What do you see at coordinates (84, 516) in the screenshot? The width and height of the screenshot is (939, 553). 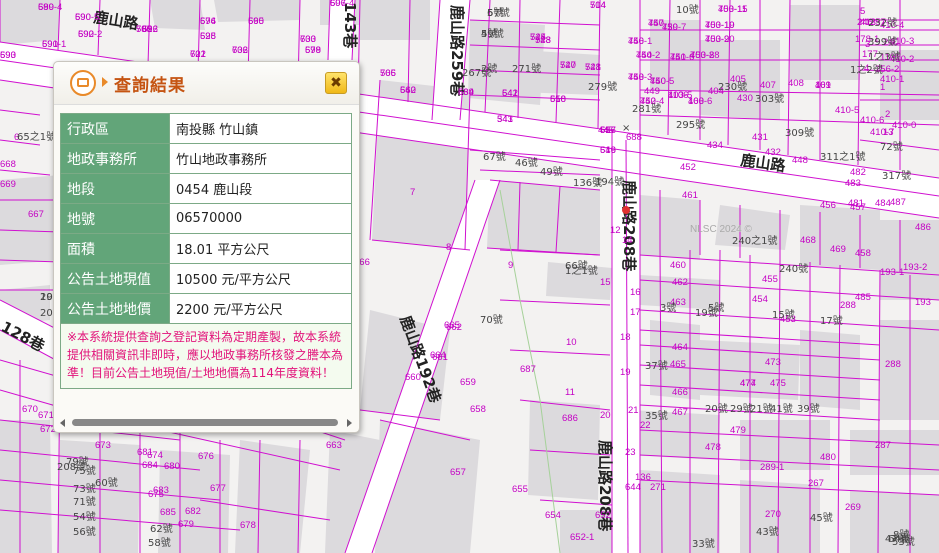 I see `house-number-label: 54號` at bounding box center [84, 516].